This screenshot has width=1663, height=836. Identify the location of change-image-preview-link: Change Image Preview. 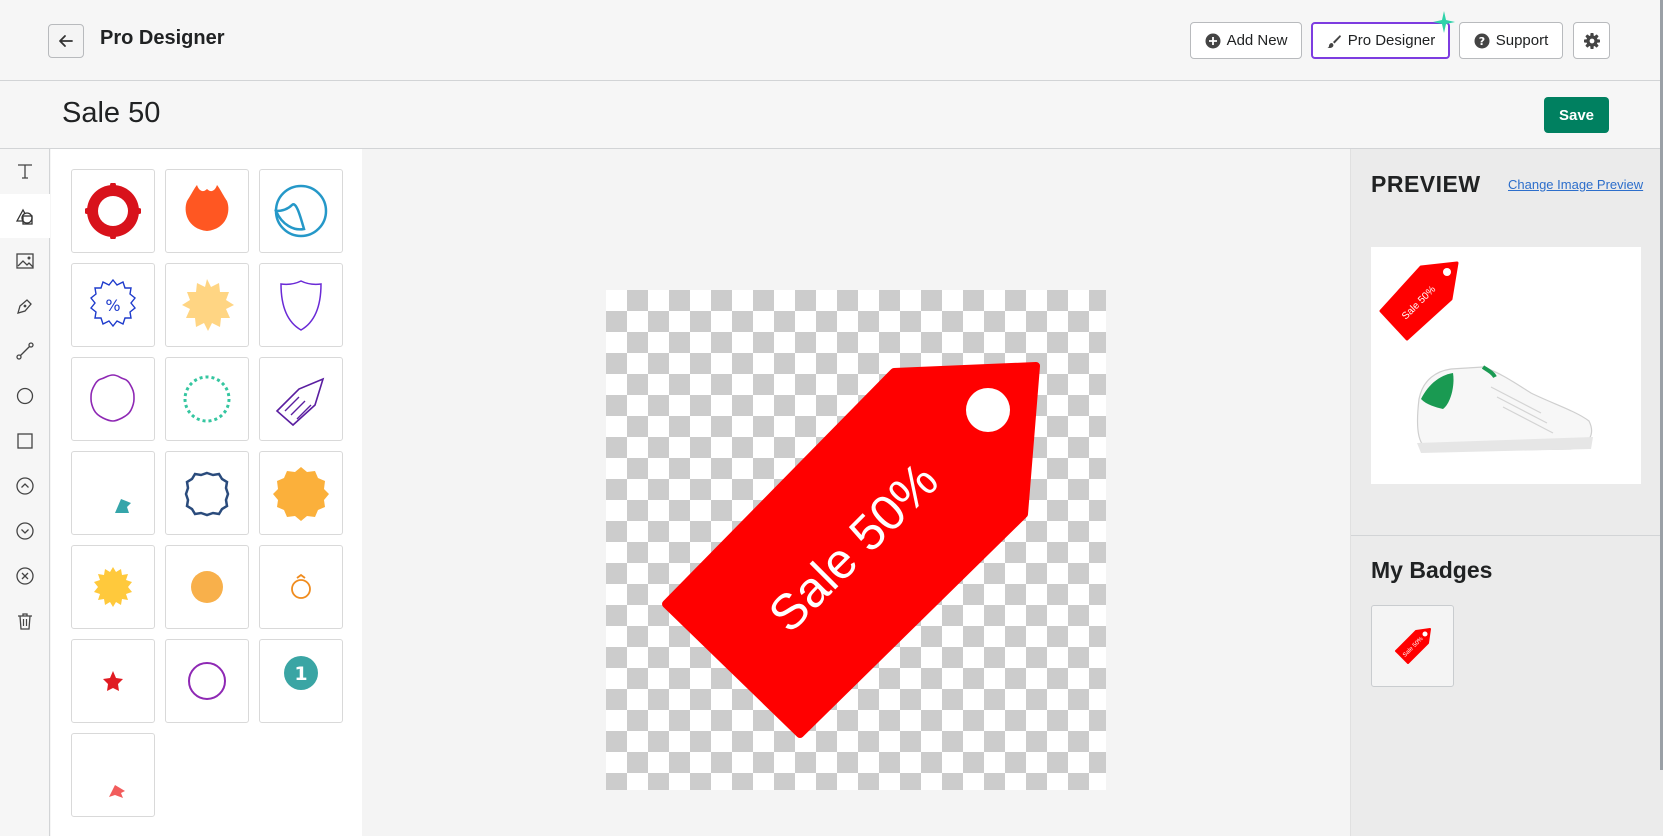
(1575, 184).